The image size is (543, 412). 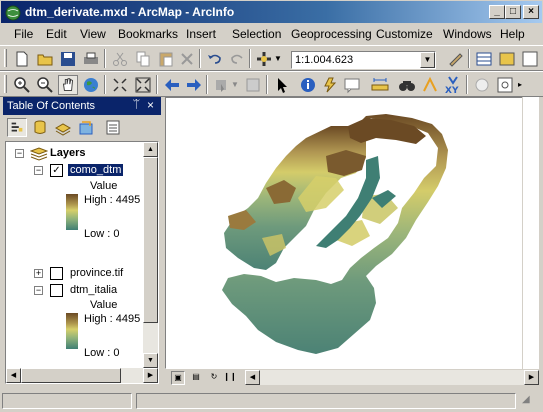 I want to click on list-by-visibility-icon, so click(x=63, y=127).